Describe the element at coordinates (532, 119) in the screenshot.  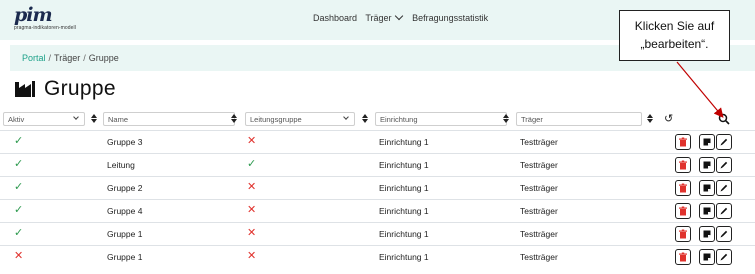
I see `traeger-filter-placeholder: Träger` at that location.